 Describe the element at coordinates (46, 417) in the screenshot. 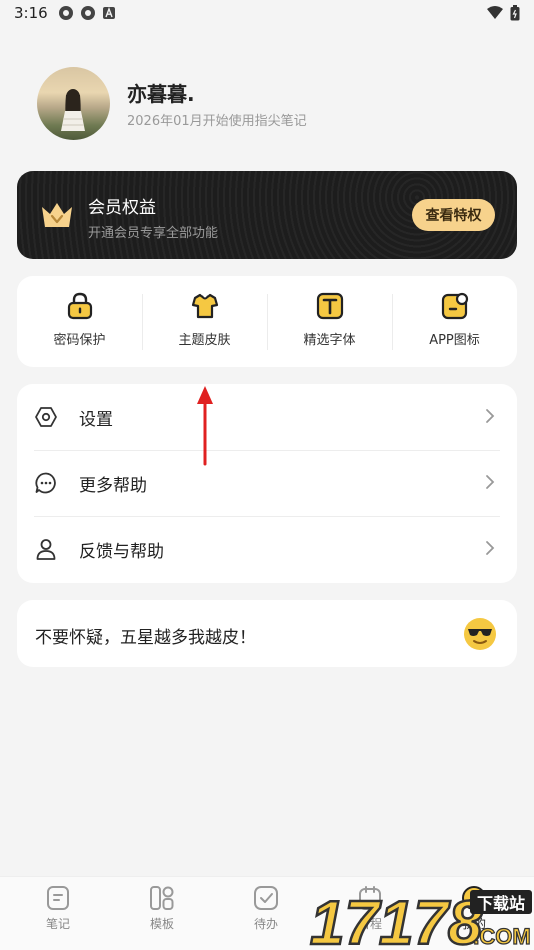

I see `settings-icon` at that location.